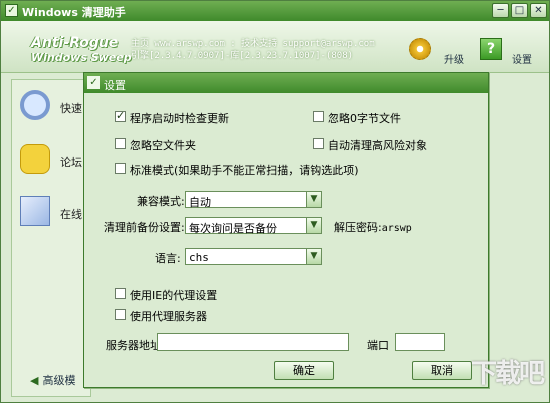 This screenshot has height=403, width=550. What do you see at coordinates (538, 10) in the screenshot?
I see `close-button: ✕` at bounding box center [538, 10].